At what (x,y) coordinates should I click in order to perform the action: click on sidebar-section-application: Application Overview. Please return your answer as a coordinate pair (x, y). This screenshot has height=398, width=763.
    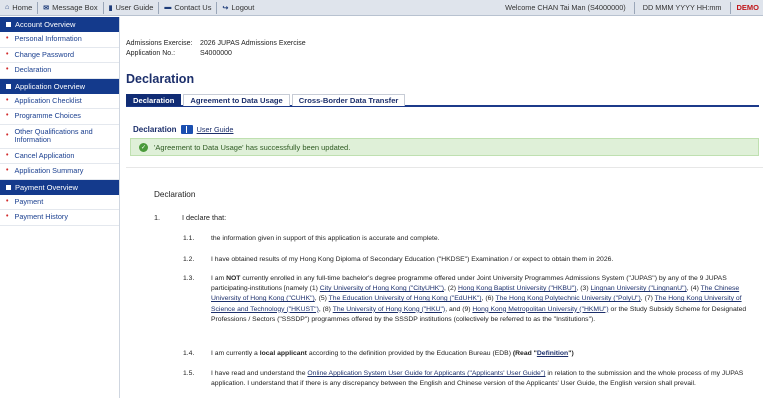
    Looking at the image, I should click on (59, 86).